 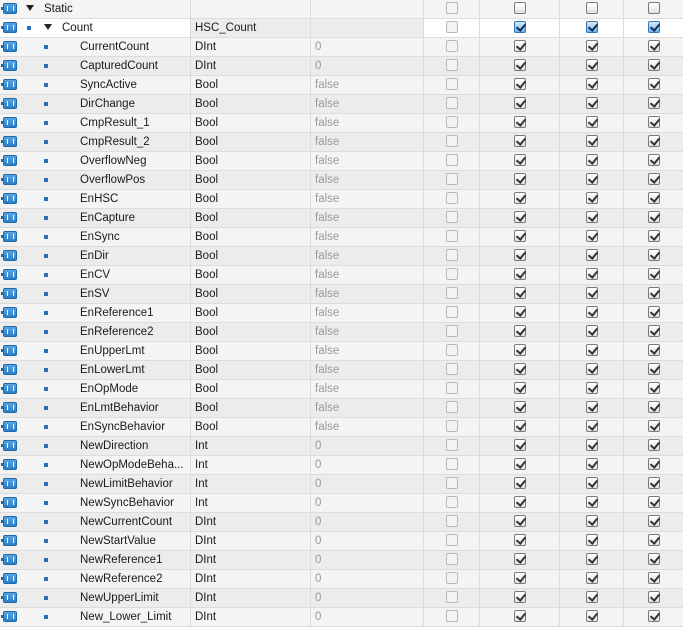 What do you see at coordinates (341, 142) in the screenshot?
I see `table-row: CmpResult_2 Bool false` at bounding box center [341, 142].